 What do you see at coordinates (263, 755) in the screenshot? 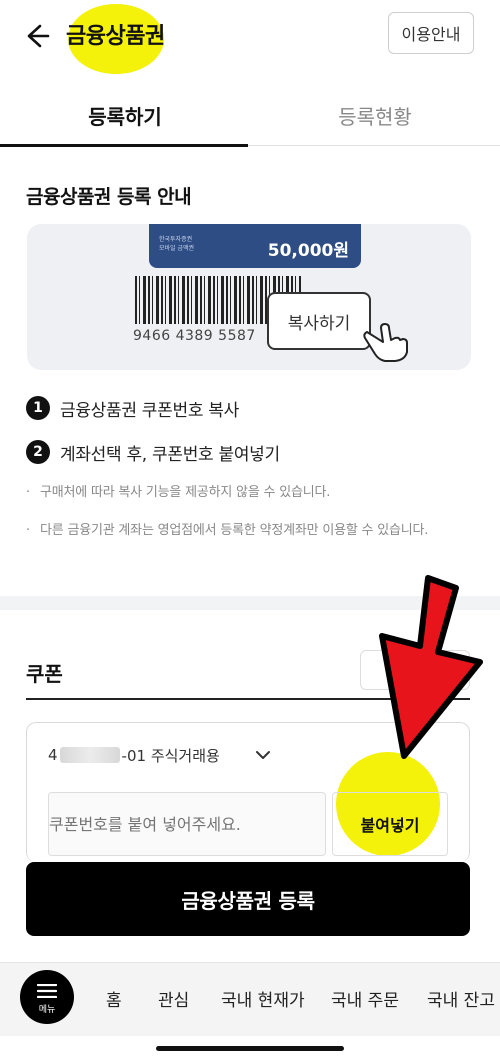
I see `chevron-down-icon` at bounding box center [263, 755].